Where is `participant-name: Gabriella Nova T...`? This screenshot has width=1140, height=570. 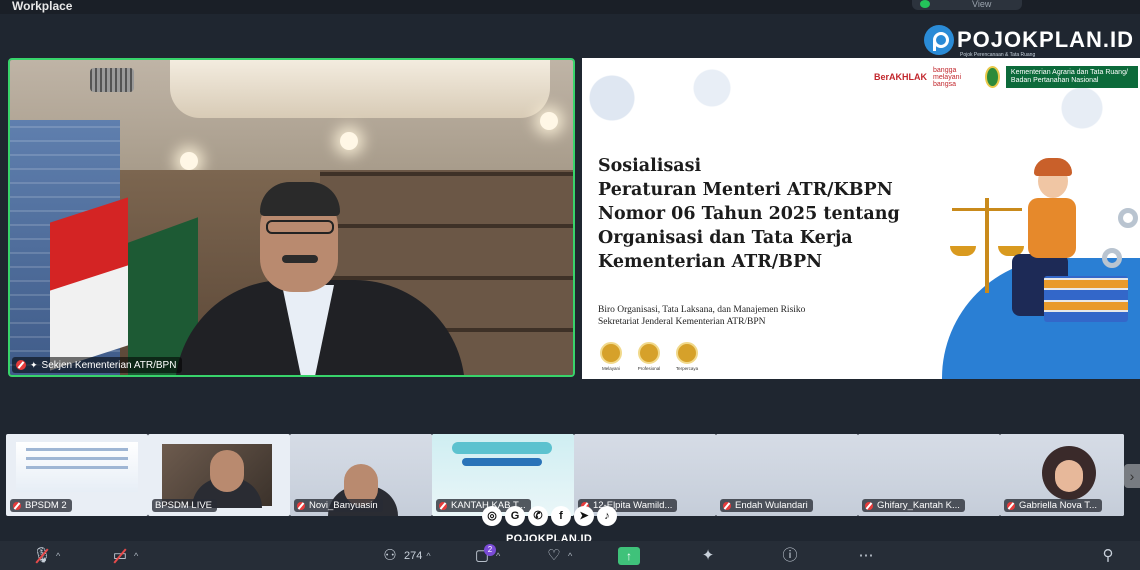 participant-name: Gabriella Nova T... is located at coordinates (1058, 505).